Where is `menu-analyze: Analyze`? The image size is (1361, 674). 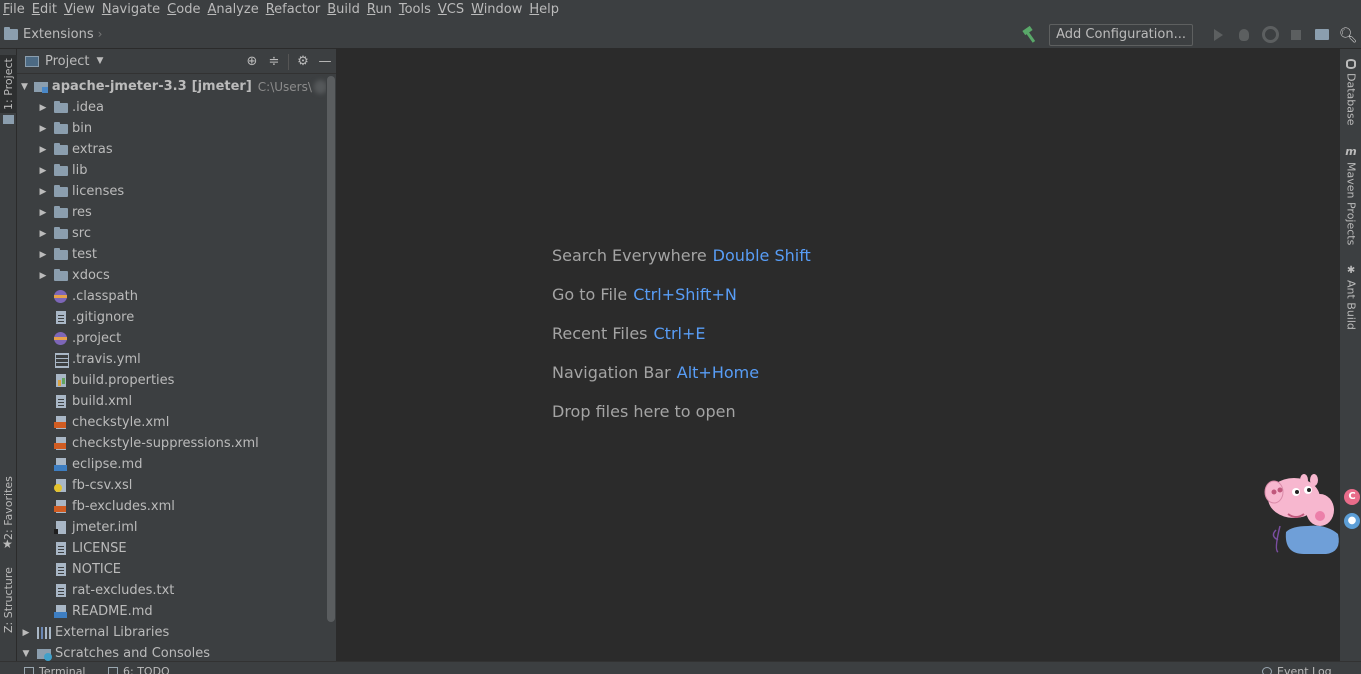 menu-analyze: Analyze is located at coordinates (233, 10).